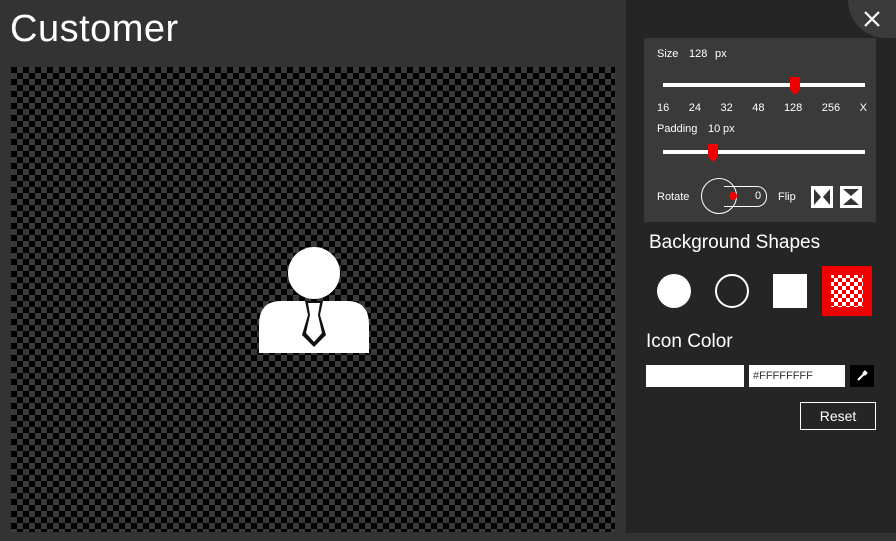 The image size is (896, 541). What do you see at coordinates (764, 85) in the screenshot?
I see `size-slider-track` at bounding box center [764, 85].